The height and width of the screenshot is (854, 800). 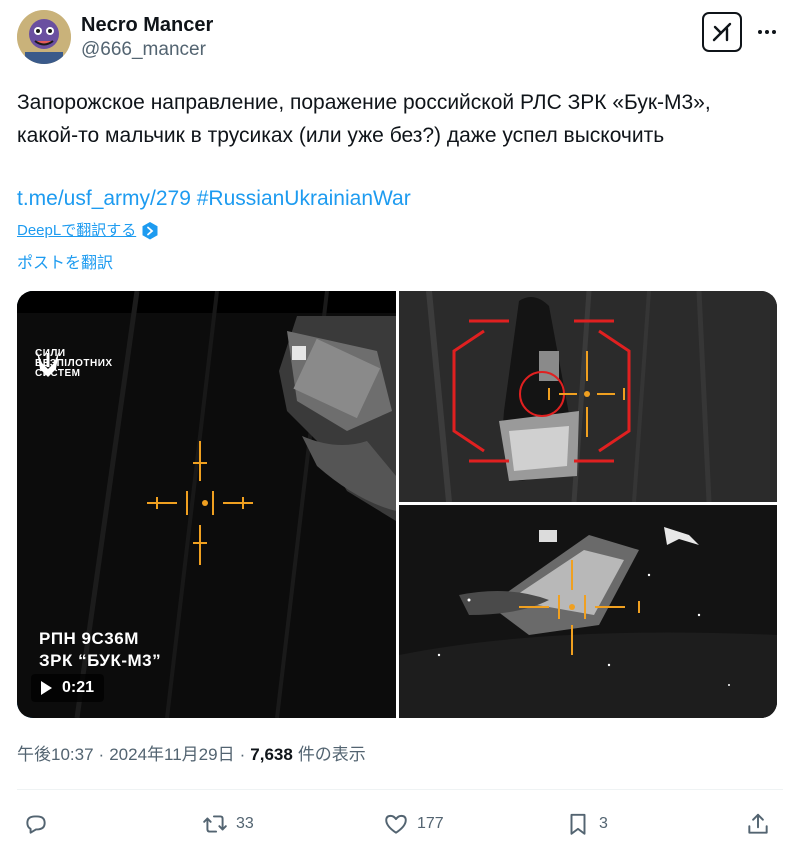 I want to click on action-bar: 33 177 3, so click(x=400, y=824).